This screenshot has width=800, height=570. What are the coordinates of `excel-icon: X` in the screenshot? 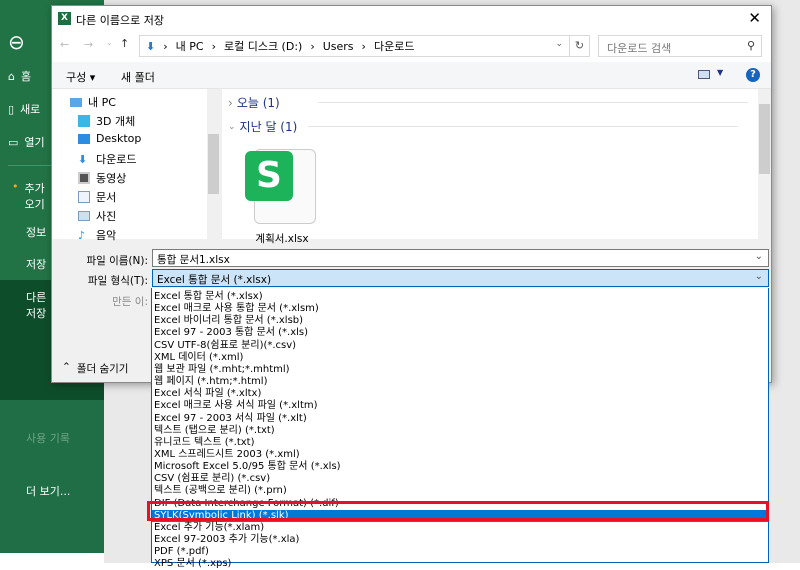 It's located at (64, 18).